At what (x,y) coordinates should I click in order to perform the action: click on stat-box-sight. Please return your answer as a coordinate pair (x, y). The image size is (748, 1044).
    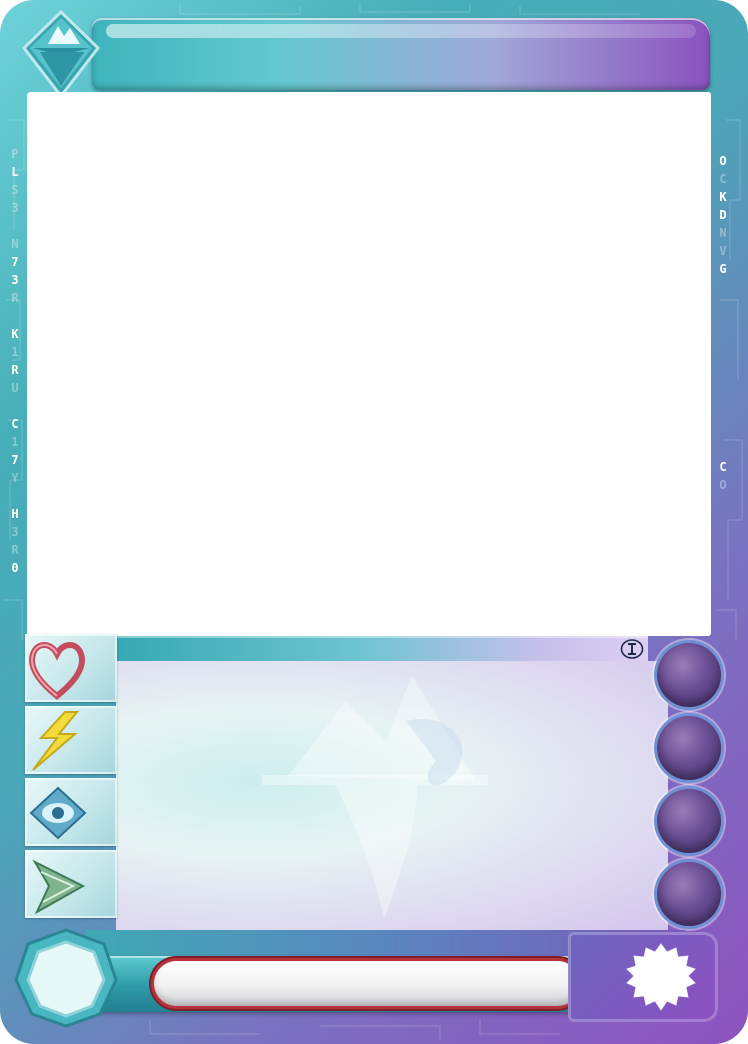
    Looking at the image, I should click on (71, 812).